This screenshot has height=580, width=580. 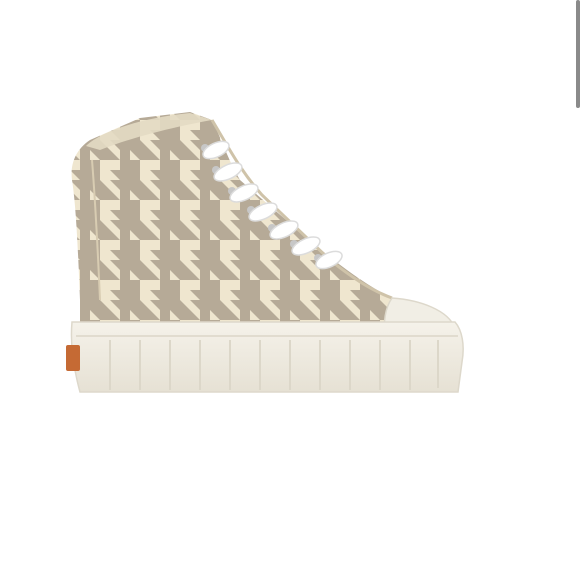 What do you see at coordinates (267, 357) in the screenshot?
I see `sneaker-sole` at bounding box center [267, 357].